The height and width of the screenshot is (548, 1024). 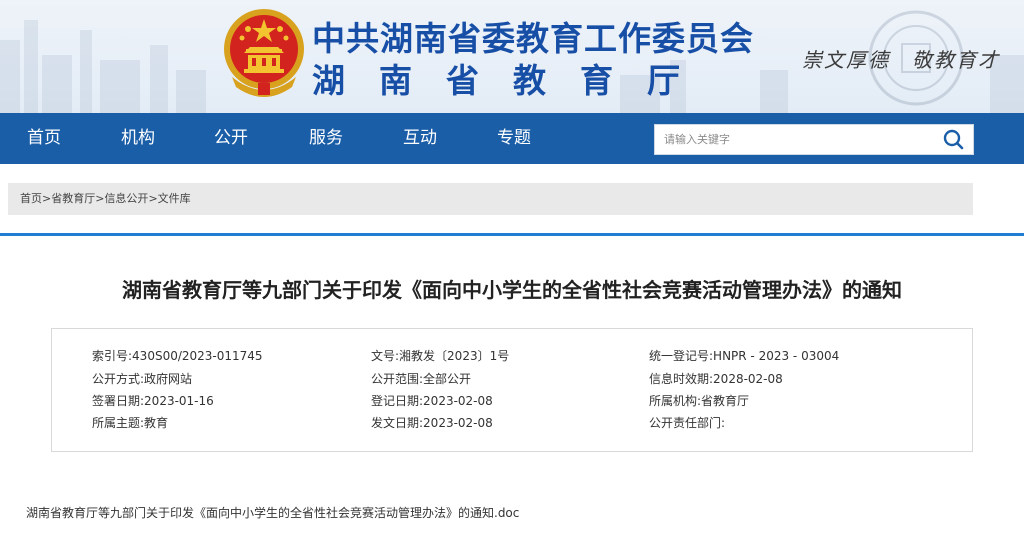 I want to click on search-box, so click(x=814, y=139).